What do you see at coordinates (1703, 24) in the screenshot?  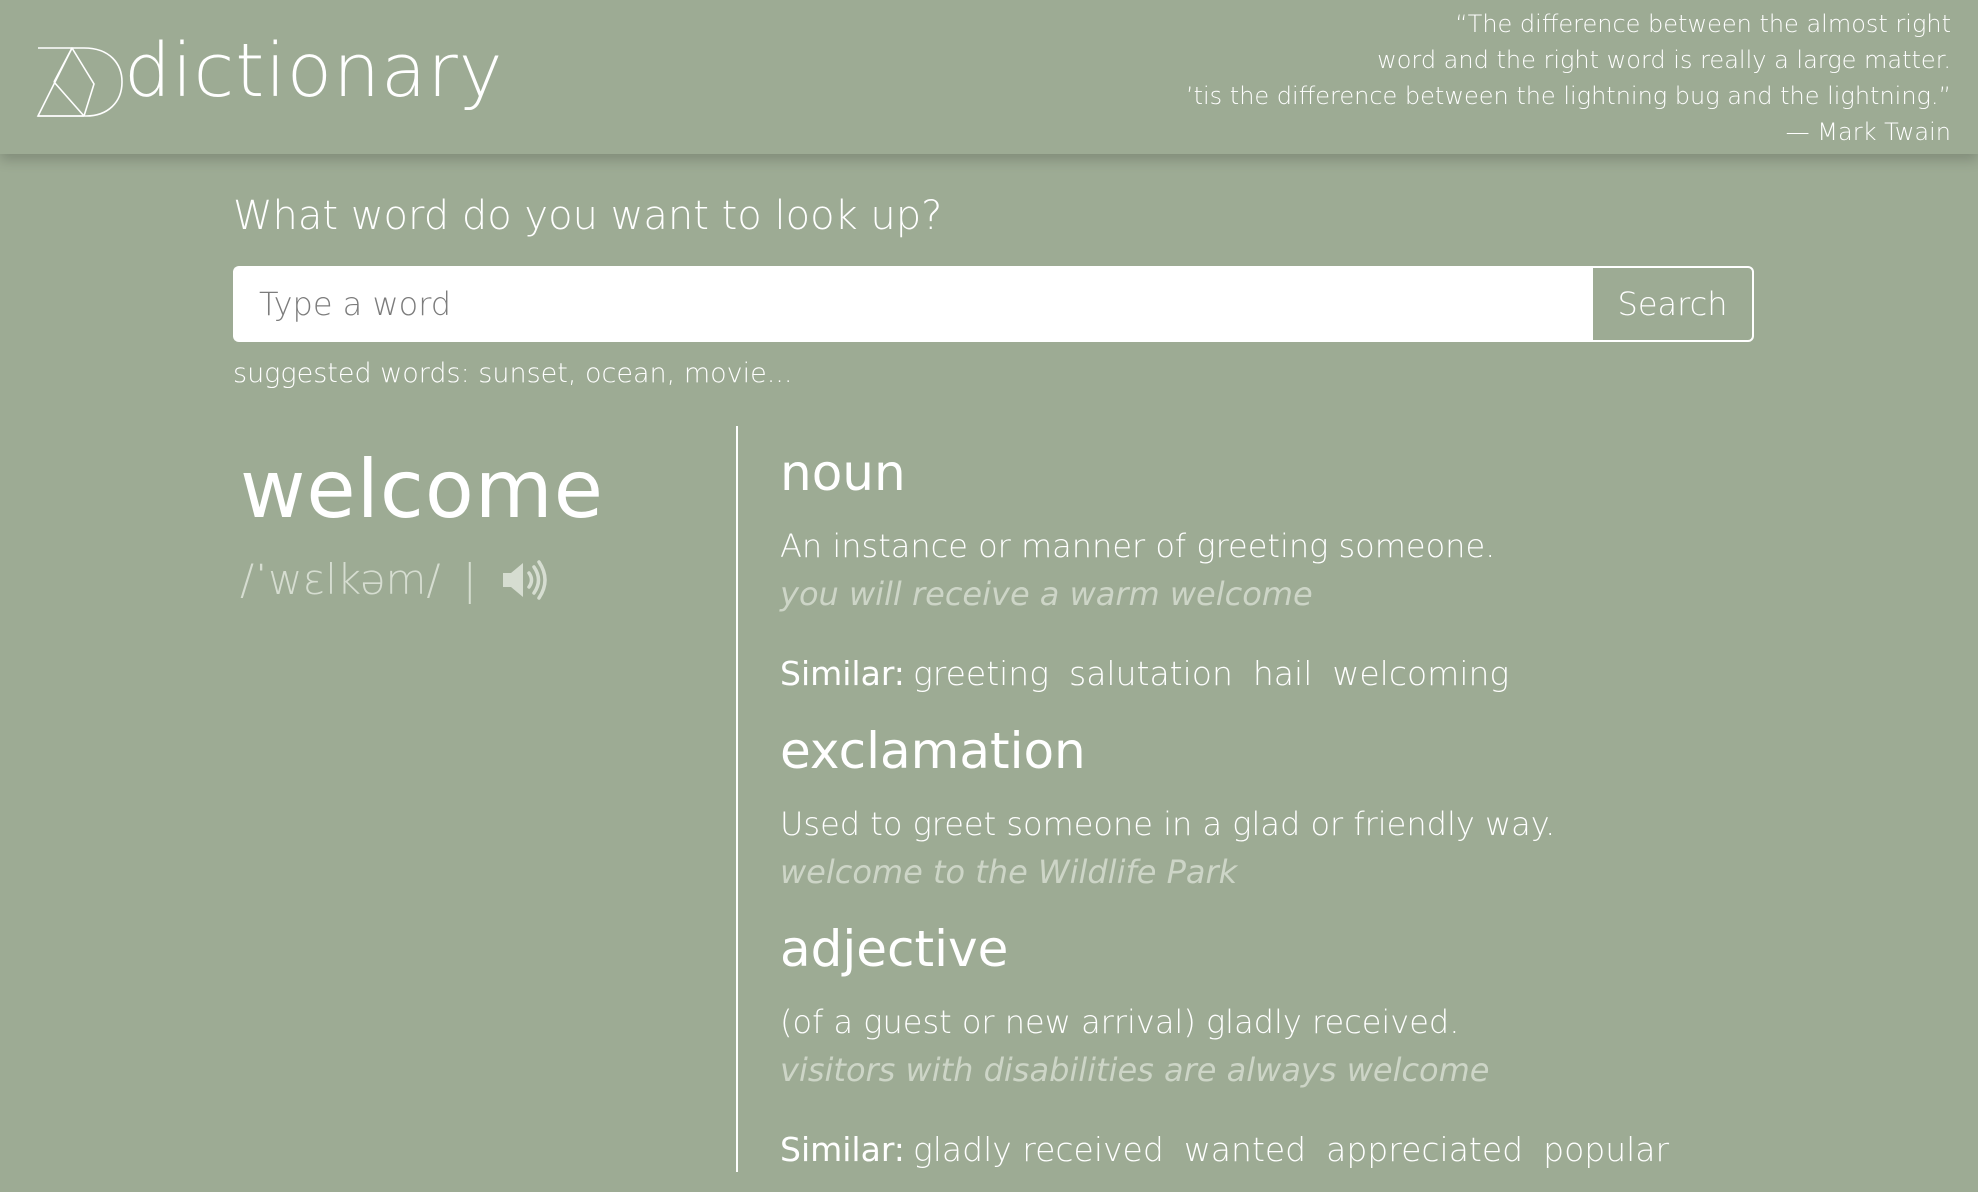 I see `quote-line: “The difference between the almost right` at bounding box center [1703, 24].